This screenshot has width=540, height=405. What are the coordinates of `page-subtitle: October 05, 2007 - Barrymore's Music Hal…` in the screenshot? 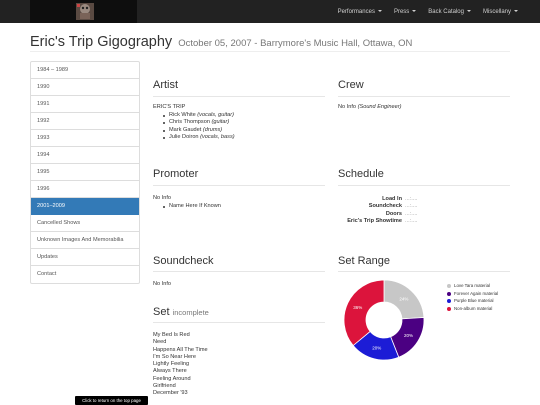 It's located at (295, 43).